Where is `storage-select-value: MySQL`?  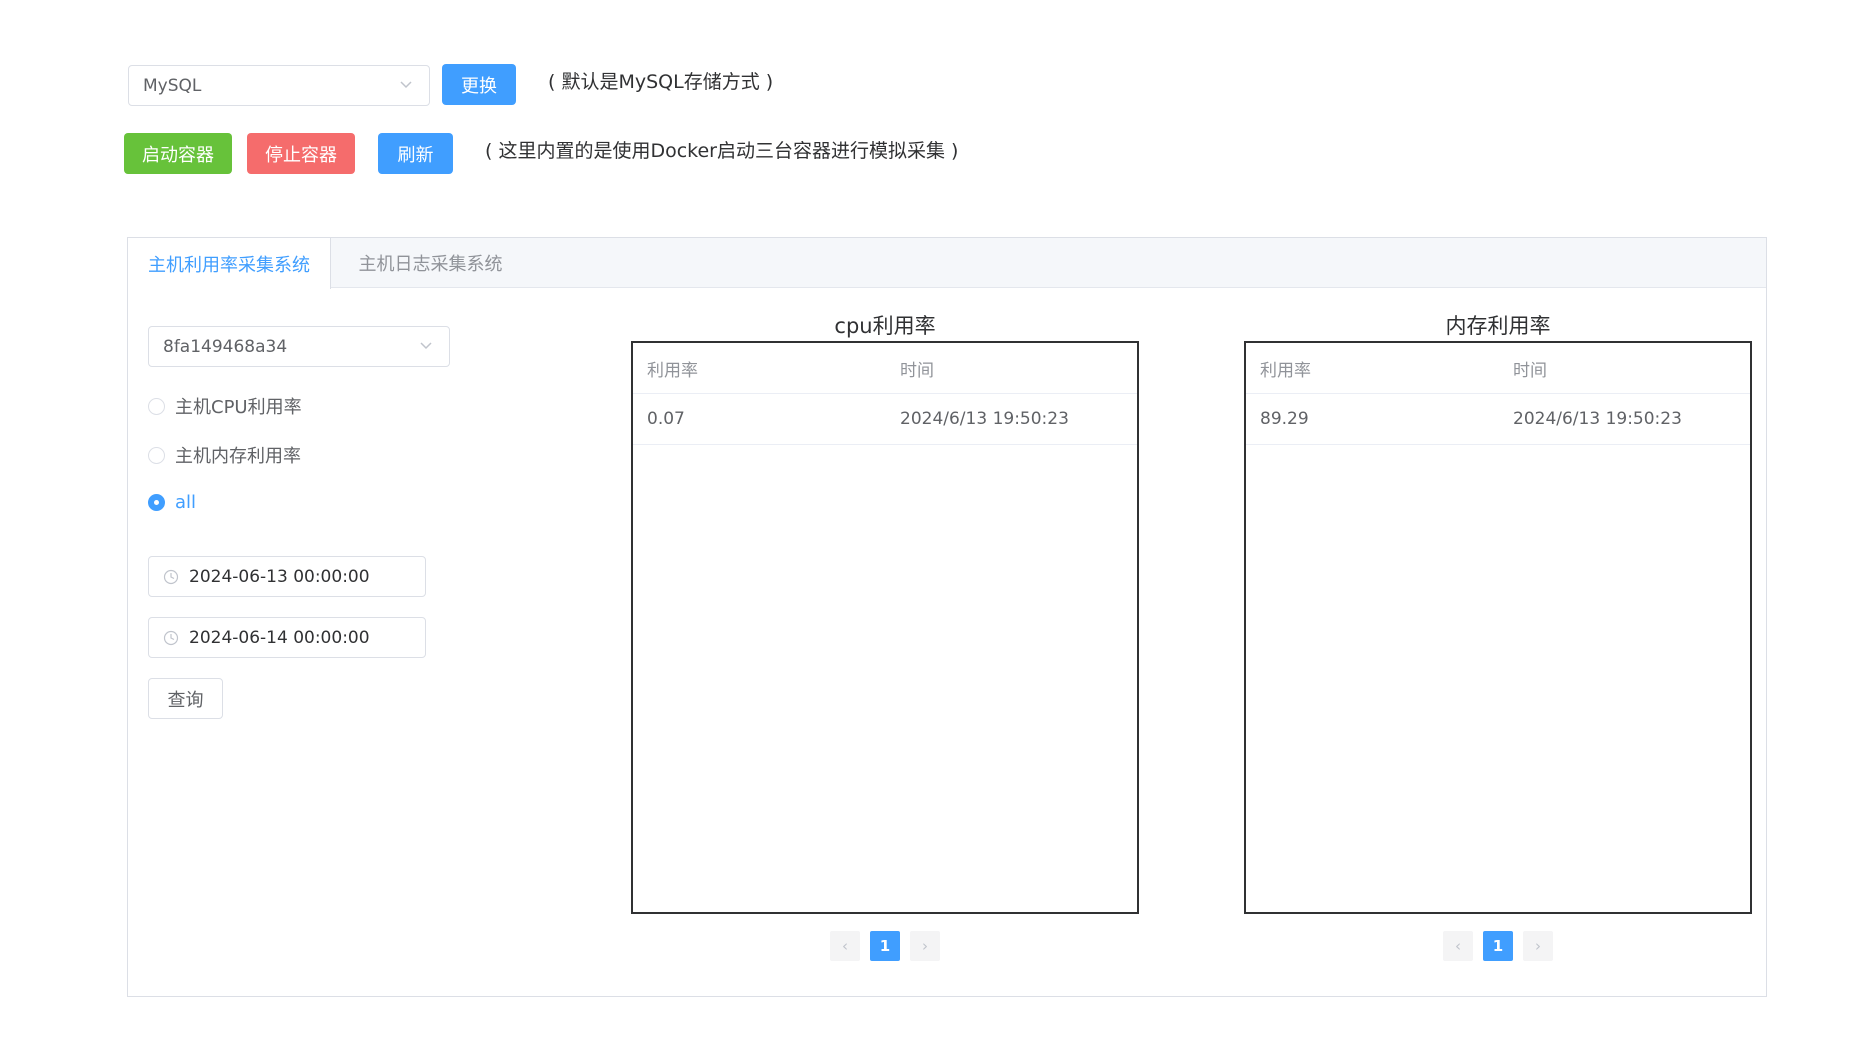 storage-select-value: MySQL is located at coordinates (172, 85).